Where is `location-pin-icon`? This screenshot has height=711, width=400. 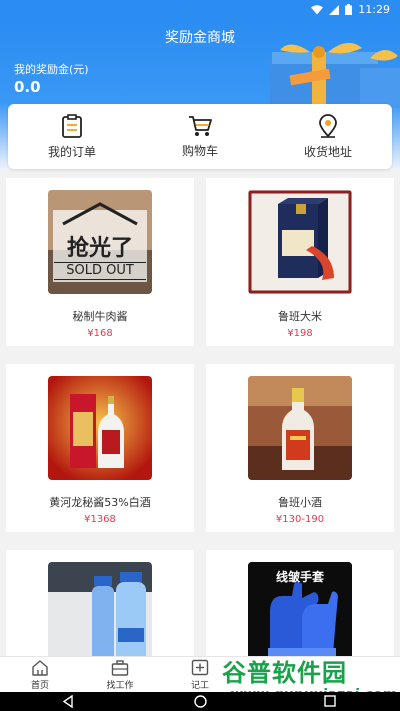 location-pin-icon is located at coordinates (328, 125).